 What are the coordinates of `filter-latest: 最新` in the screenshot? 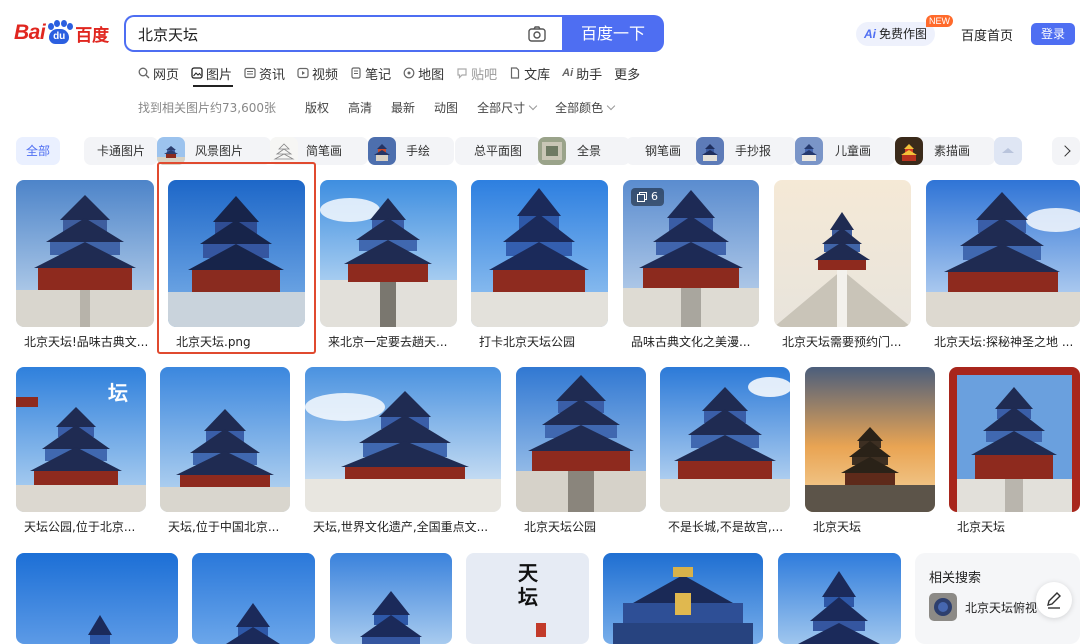 It's located at (403, 107).